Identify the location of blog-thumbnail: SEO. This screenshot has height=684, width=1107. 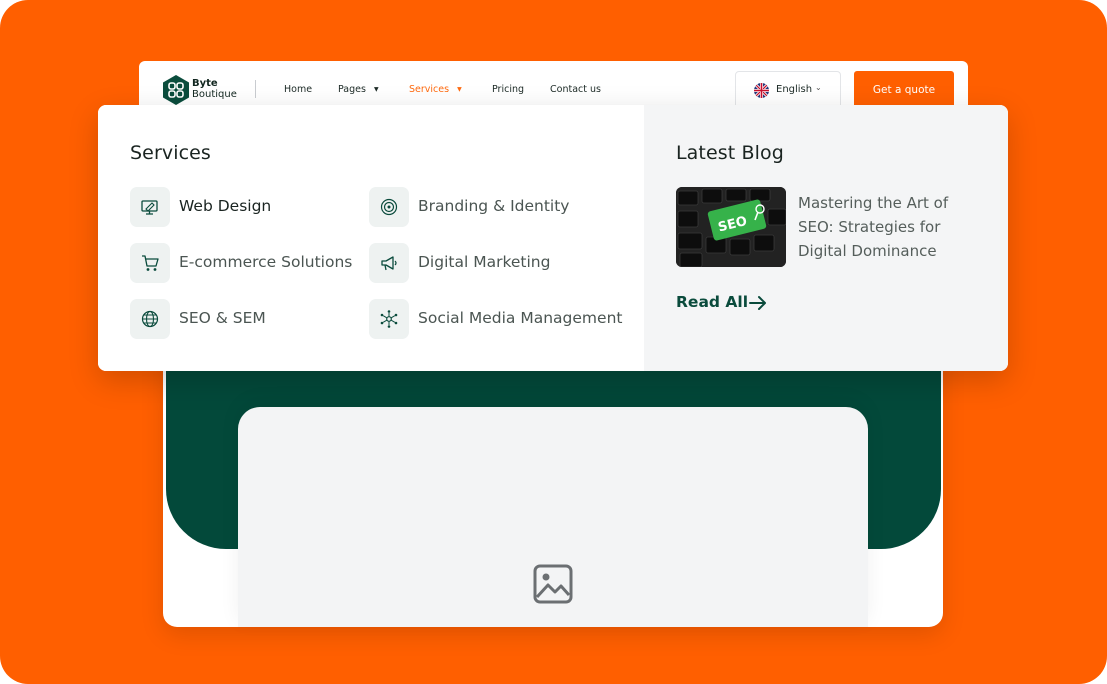
(731, 227).